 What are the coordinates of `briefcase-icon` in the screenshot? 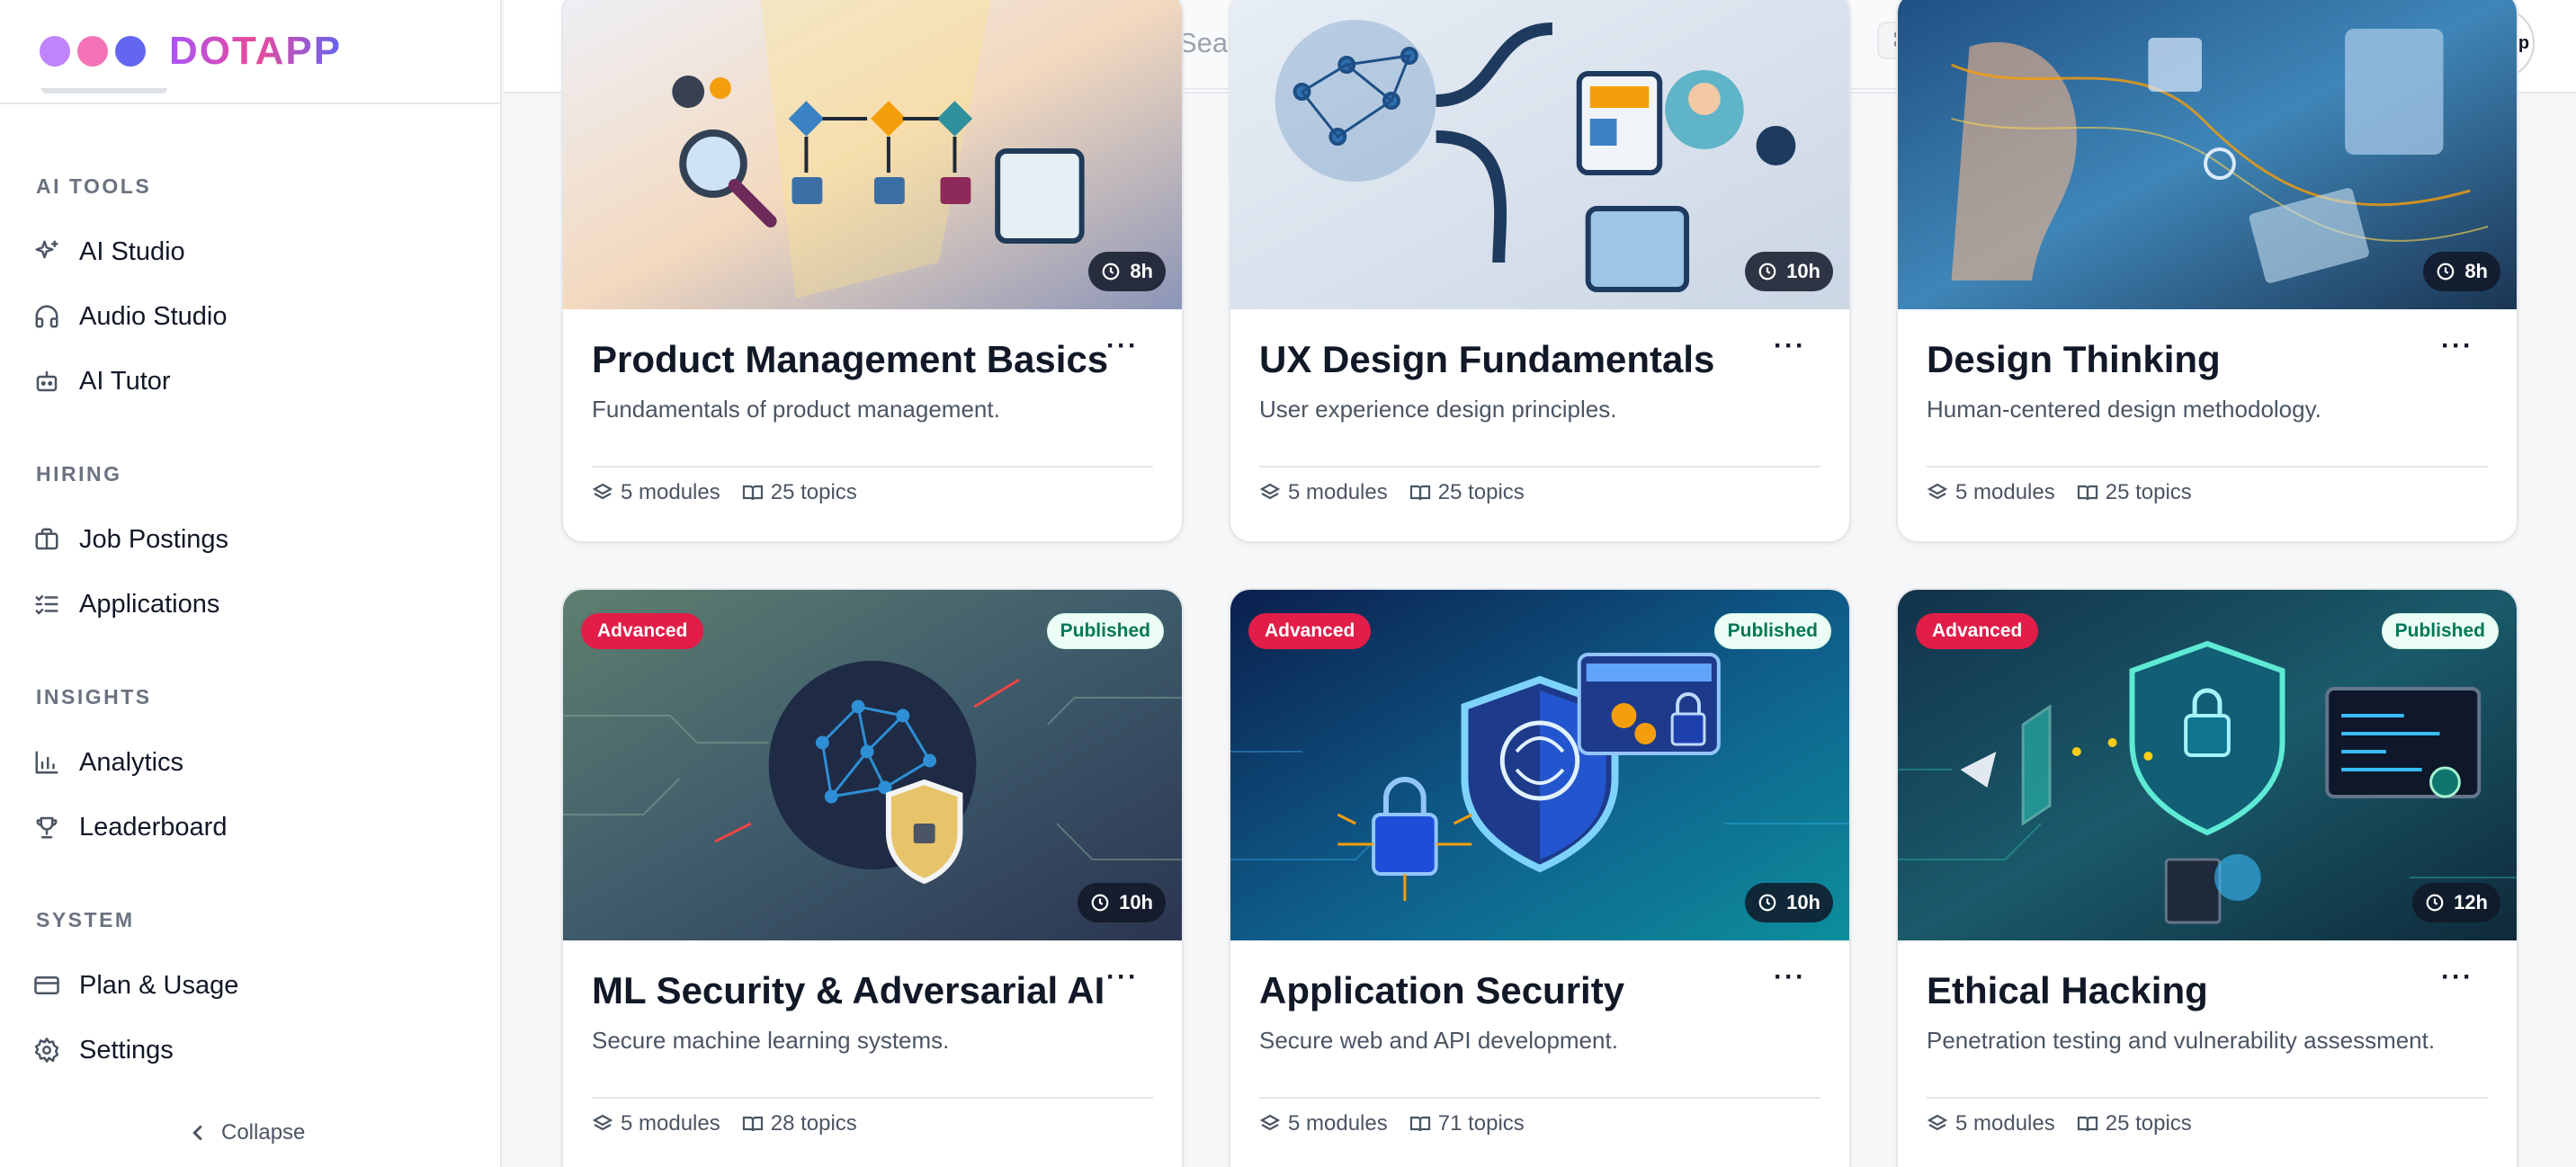 It's located at (46, 539).